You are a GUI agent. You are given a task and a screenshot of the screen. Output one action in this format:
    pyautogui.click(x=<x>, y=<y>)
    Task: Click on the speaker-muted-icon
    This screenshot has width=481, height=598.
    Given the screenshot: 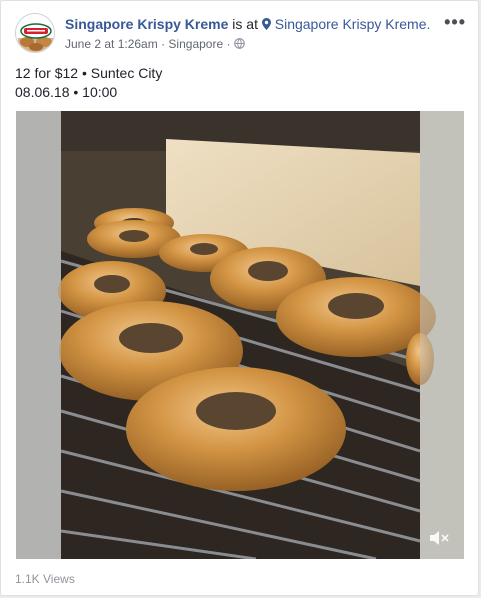 What is the action you would take?
    pyautogui.click(x=439, y=538)
    